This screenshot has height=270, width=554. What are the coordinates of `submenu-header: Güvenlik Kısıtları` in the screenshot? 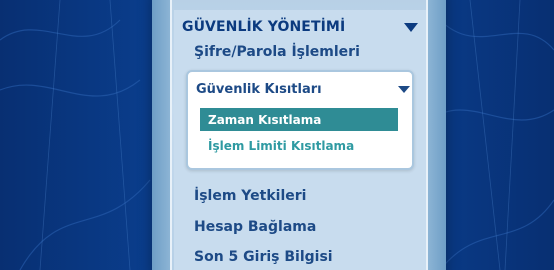 It's located at (304, 89).